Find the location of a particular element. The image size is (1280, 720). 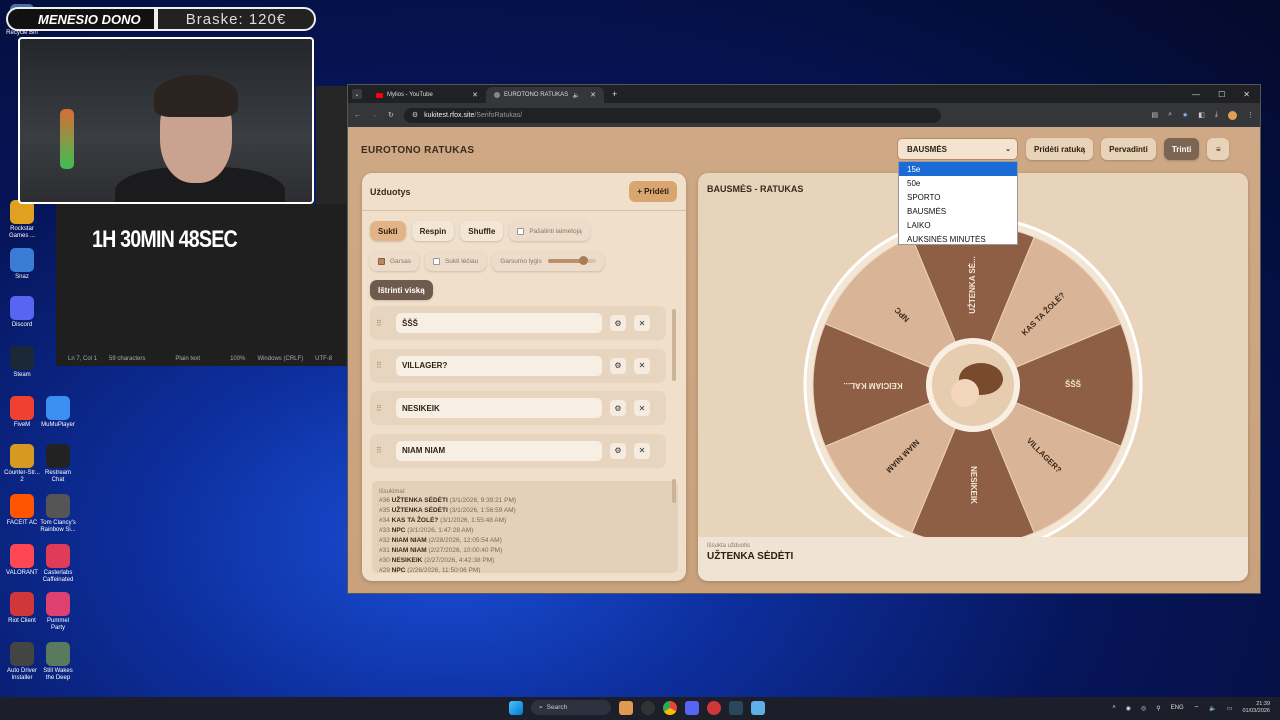

desktop-shortcut: Riot Client is located at coordinates (22, 608).